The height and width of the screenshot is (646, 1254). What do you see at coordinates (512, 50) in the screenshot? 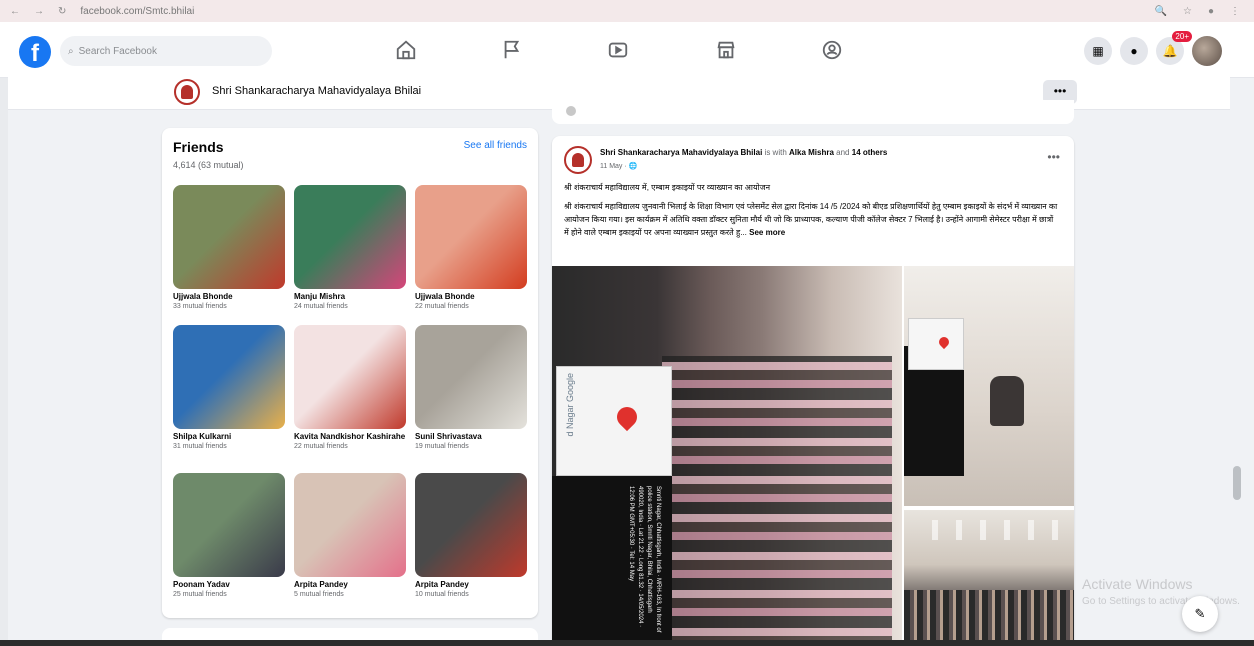
I see `pages-flag-icon` at bounding box center [512, 50].